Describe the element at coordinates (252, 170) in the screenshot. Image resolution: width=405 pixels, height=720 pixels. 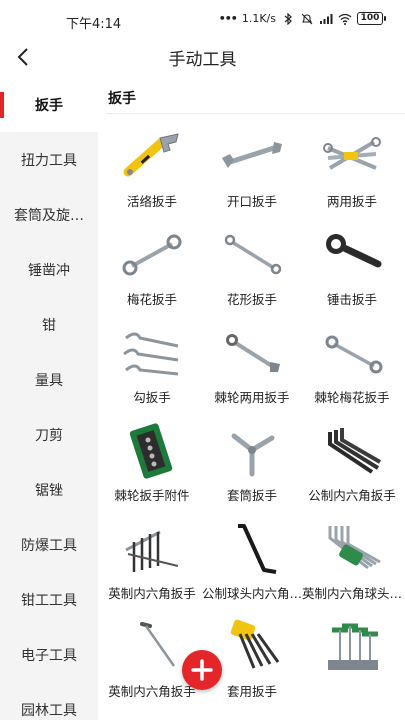
I see `product-open-end-wrench: 开口扳手` at that location.